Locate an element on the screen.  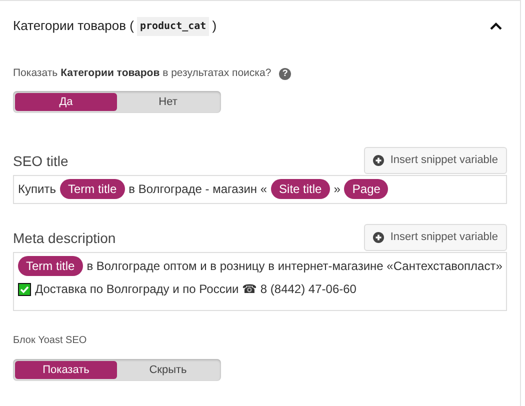
snippet-text: Доставка по Волгограду и по России ☎ 8 (8442) 47-06-60 is located at coordinates (195, 289).